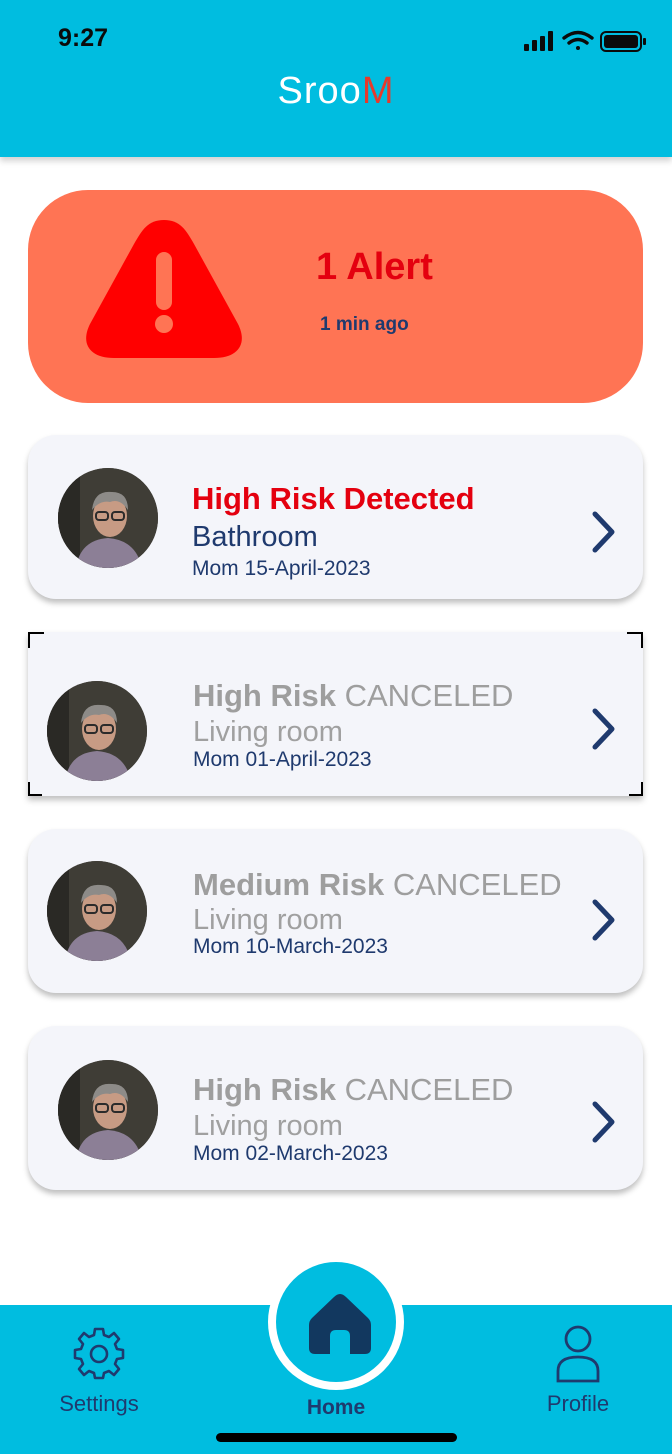  What do you see at coordinates (336, 1407) in the screenshot?
I see `home-label: Home` at bounding box center [336, 1407].